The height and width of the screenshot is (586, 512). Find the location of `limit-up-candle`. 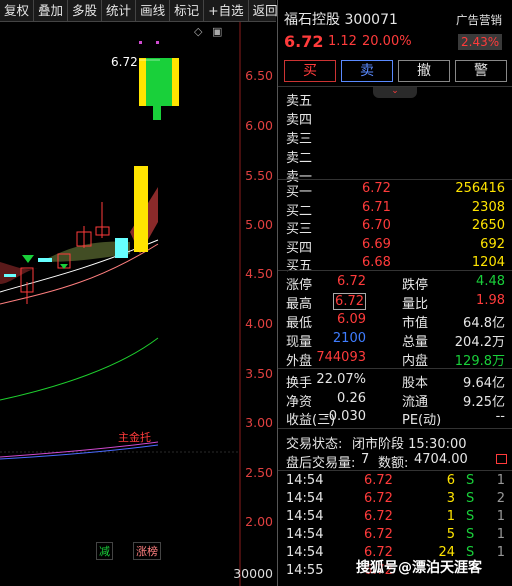

limit-up-candle is located at coordinates (141, 209).